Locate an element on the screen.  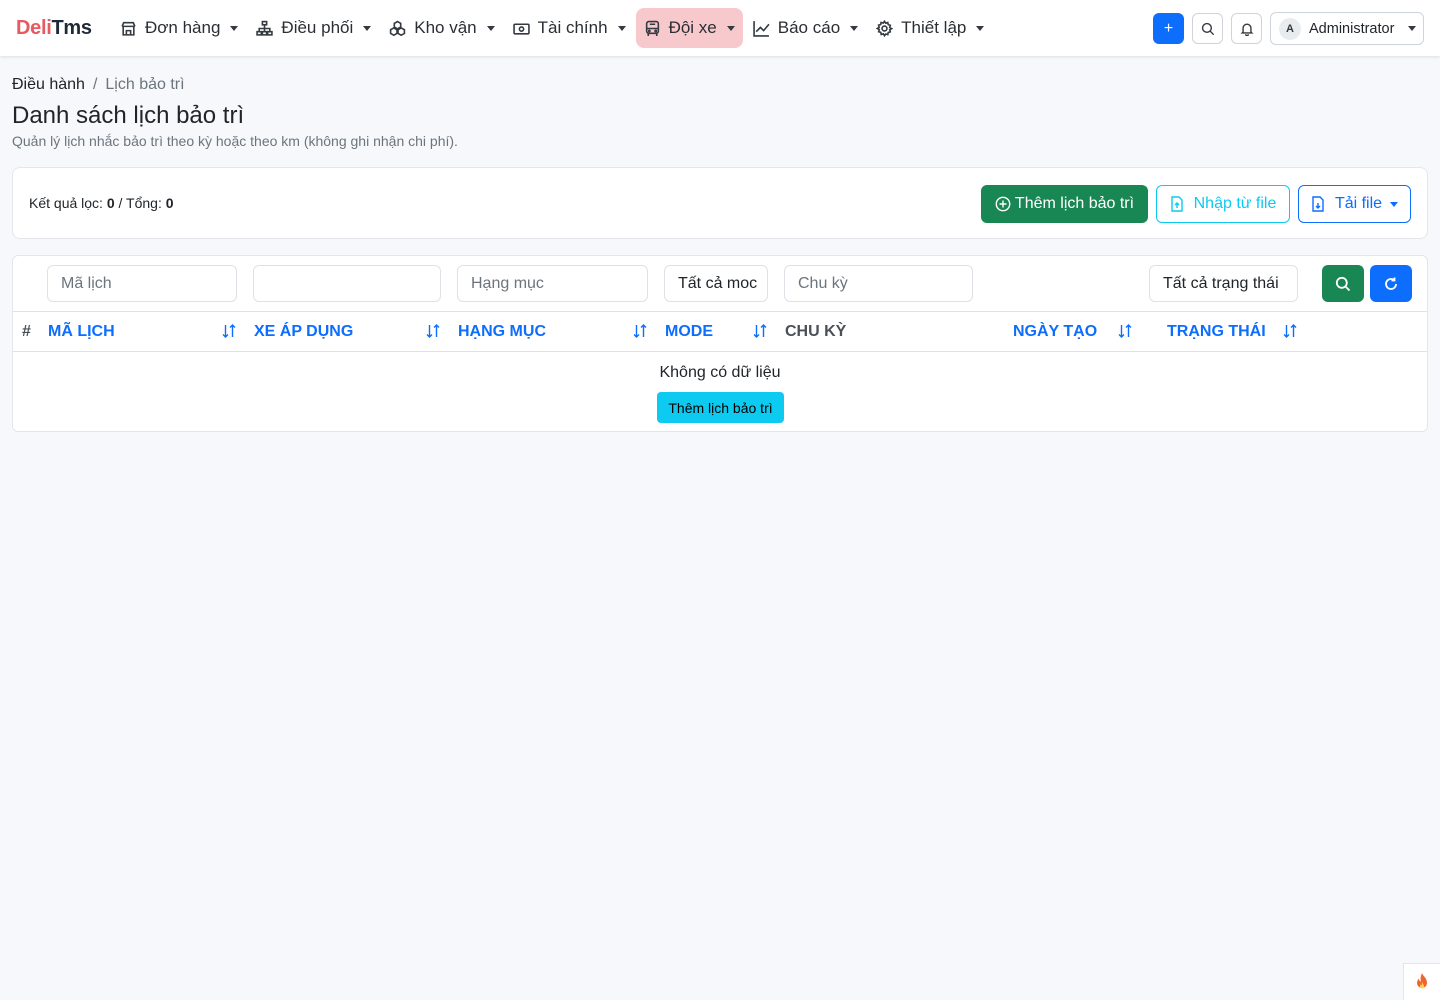
flame-icon is located at coordinates (1422, 981).